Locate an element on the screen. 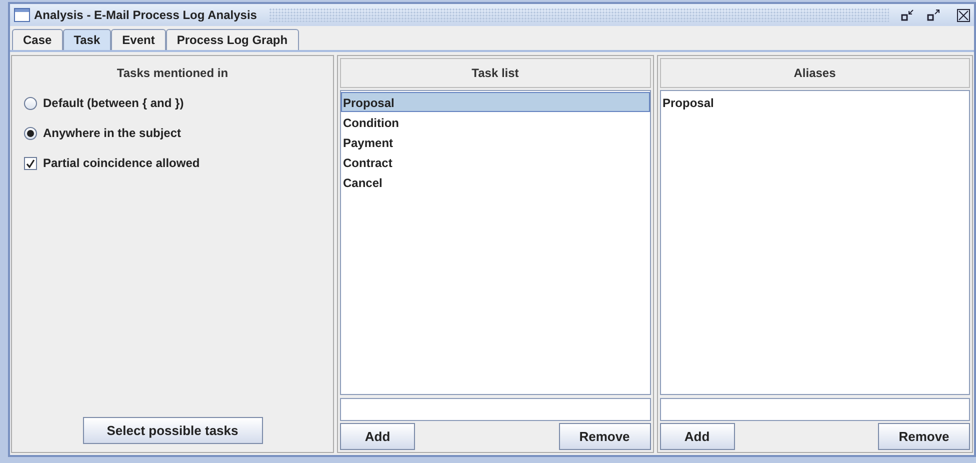 This screenshot has width=976, height=463. minimize-icon is located at coordinates (908, 15).